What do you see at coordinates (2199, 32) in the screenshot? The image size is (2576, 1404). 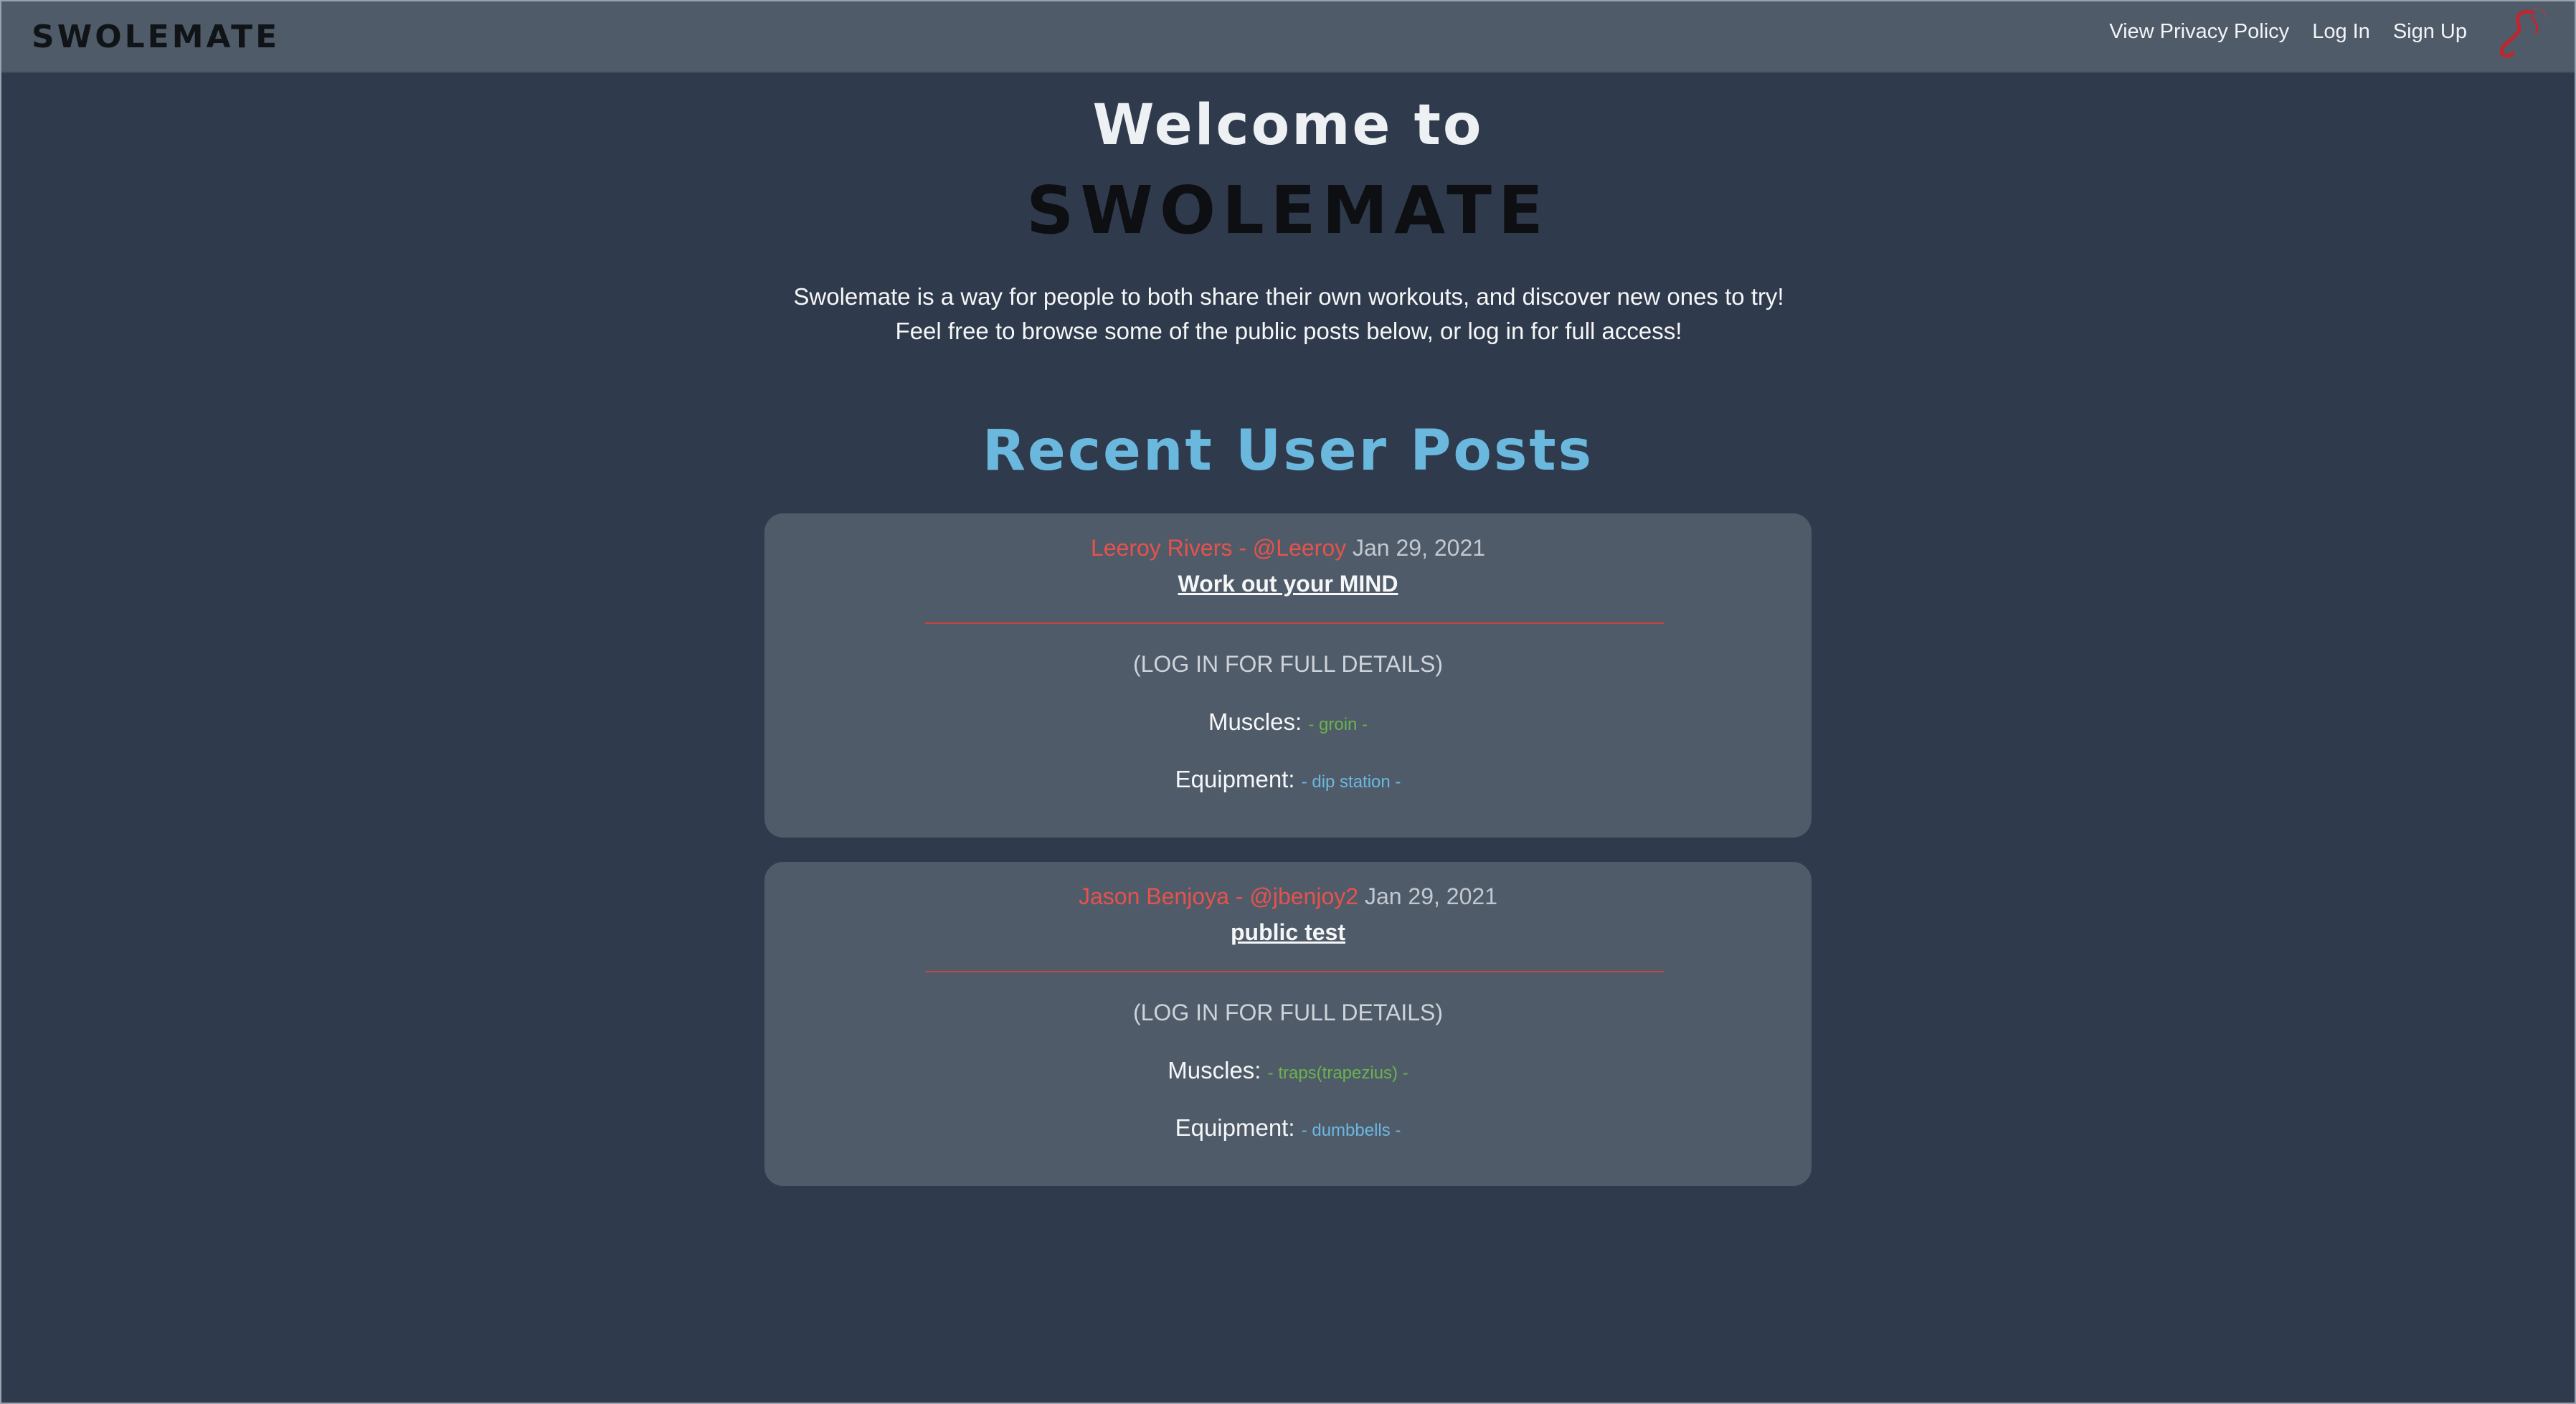 I see `privacy-policy-link: View Privacy Policy` at bounding box center [2199, 32].